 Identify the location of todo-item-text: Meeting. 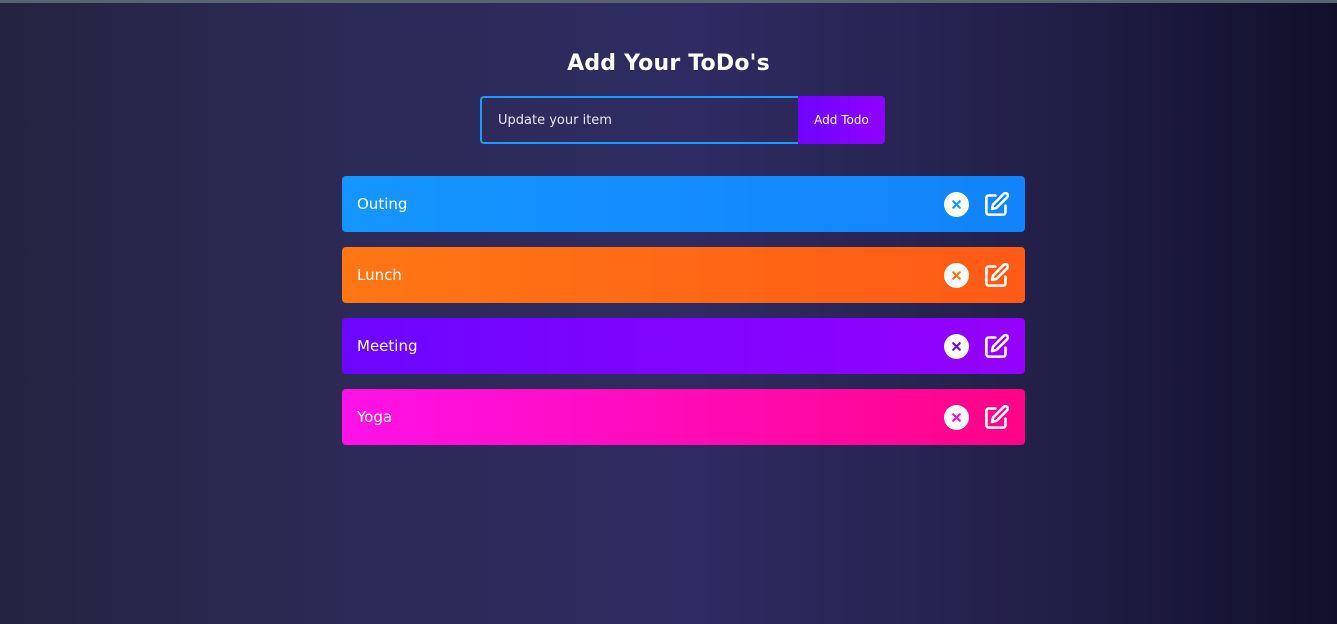
(387, 346).